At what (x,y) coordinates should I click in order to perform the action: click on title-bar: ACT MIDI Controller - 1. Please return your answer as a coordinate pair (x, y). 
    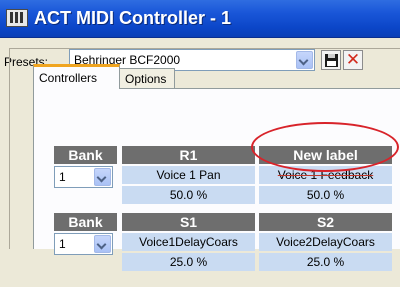
    Looking at the image, I should click on (200, 19).